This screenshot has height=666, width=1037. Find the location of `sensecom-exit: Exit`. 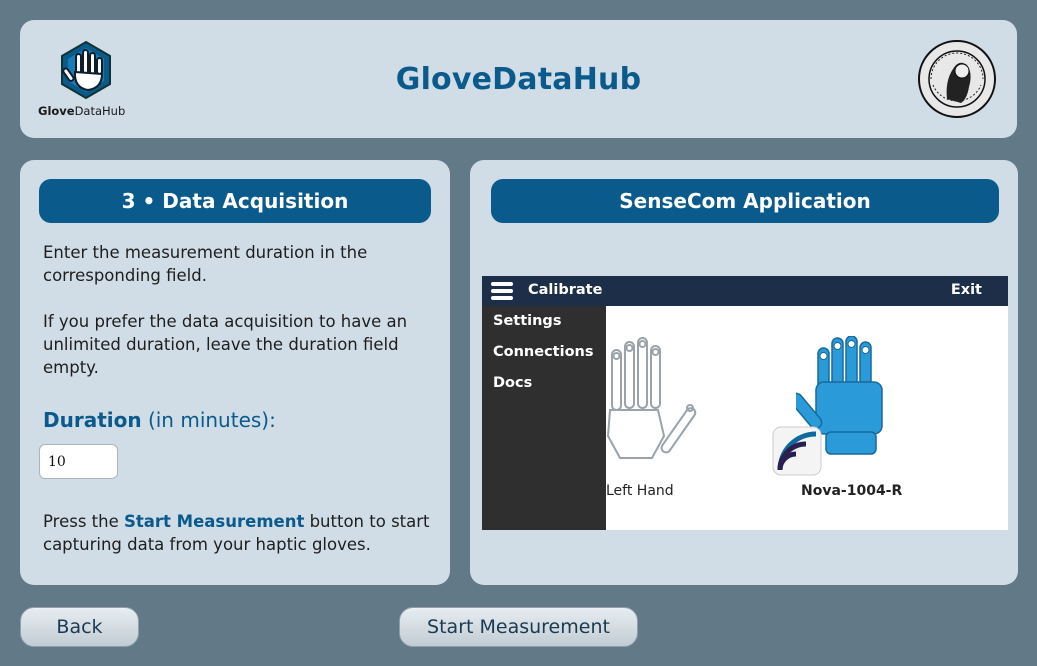

sensecom-exit: Exit is located at coordinates (966, 290).